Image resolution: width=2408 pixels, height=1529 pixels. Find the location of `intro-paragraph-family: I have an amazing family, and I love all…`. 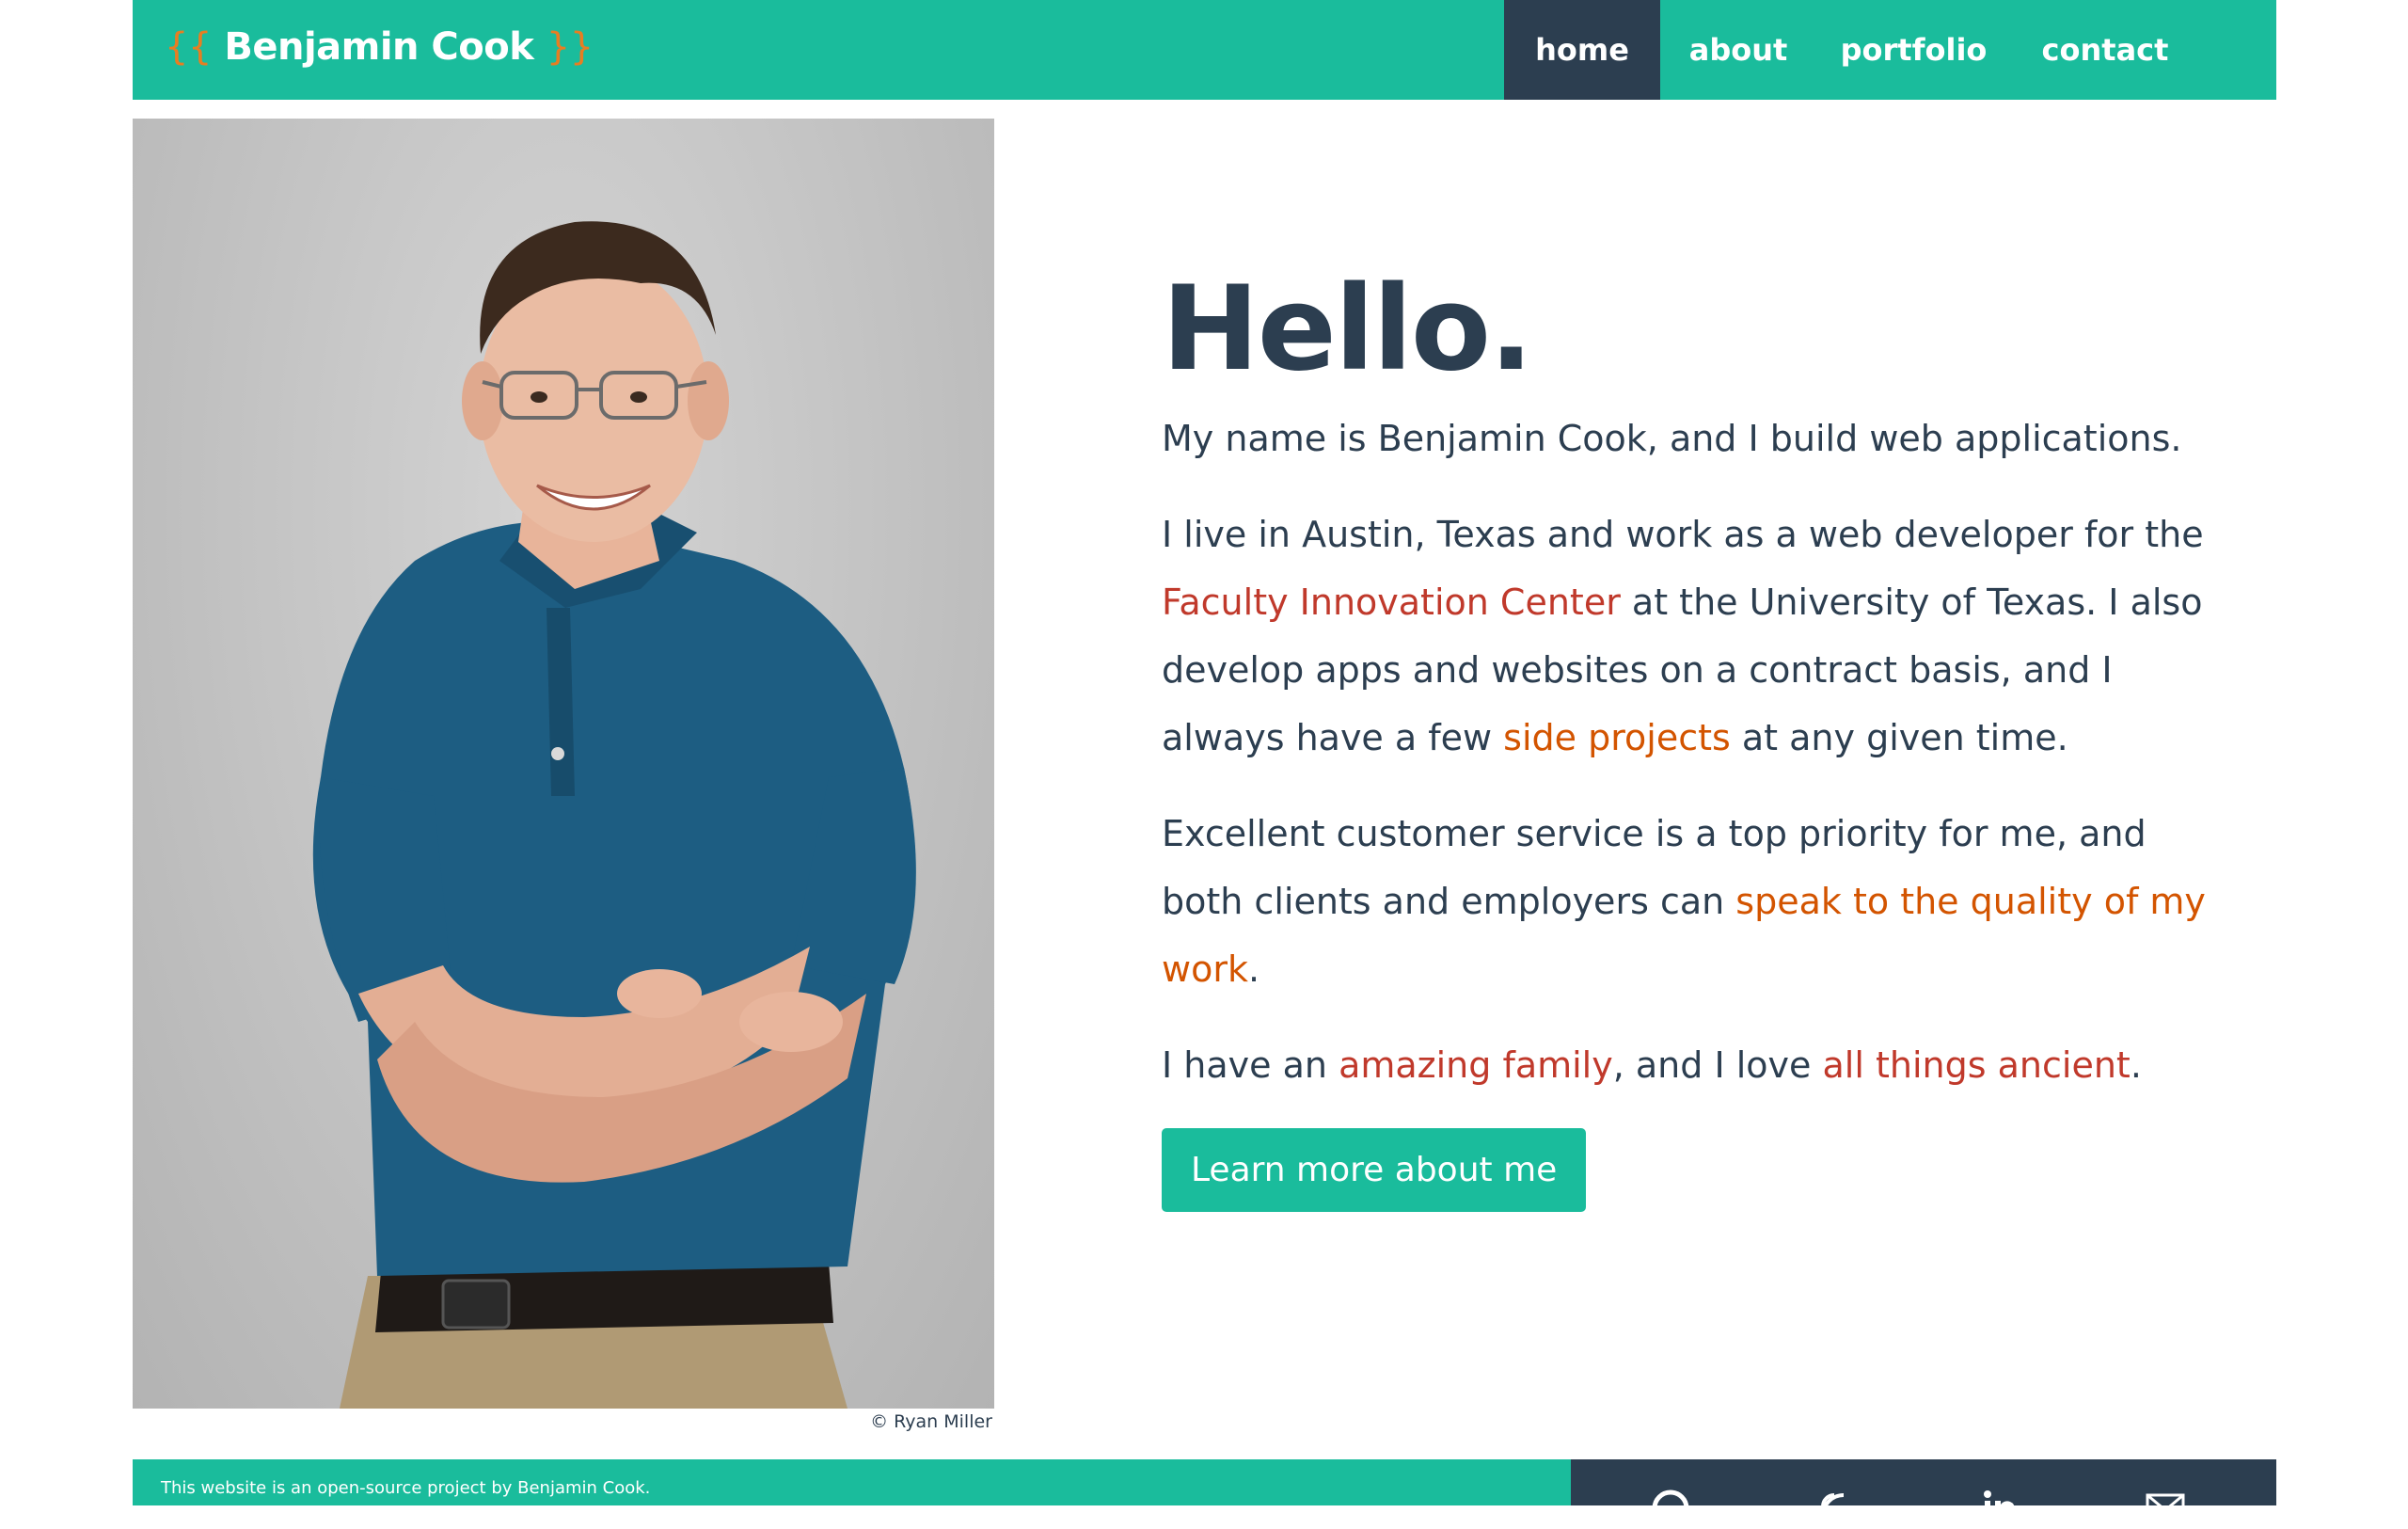

intro-paragraph-family: I have an amazing family, and I love all… is located at coordinates (1684, 1065).